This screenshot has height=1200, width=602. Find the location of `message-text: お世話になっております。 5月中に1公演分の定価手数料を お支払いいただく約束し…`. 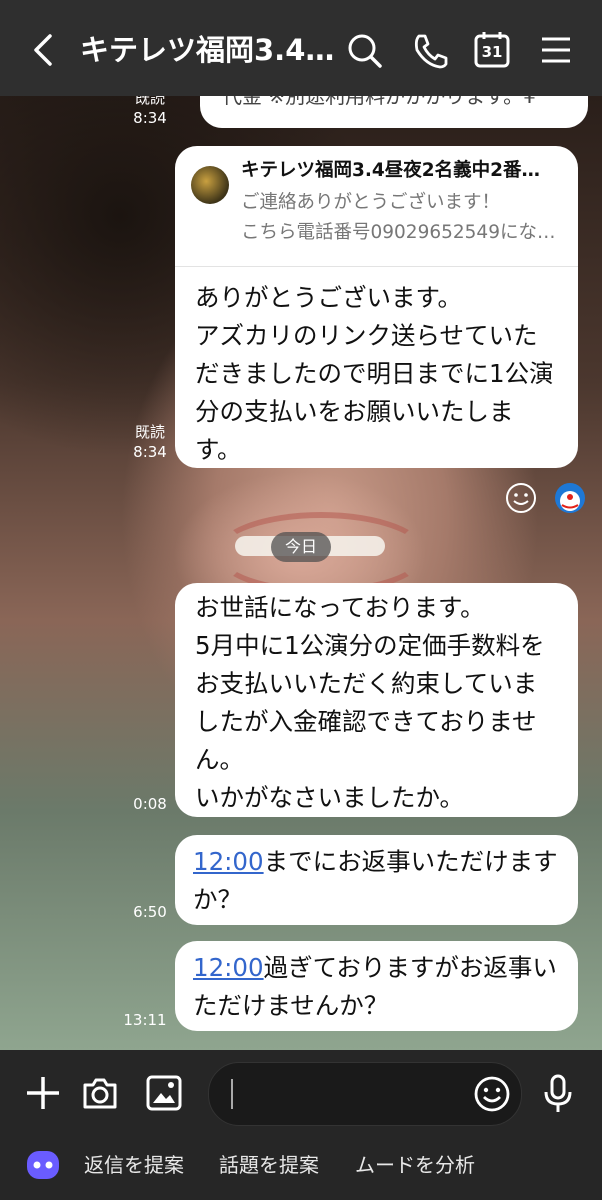

message-text: お世話になっております。 5月中に1公演分の定価手数料を お支払いいただく約束し… is located at coordinates (370, 702).